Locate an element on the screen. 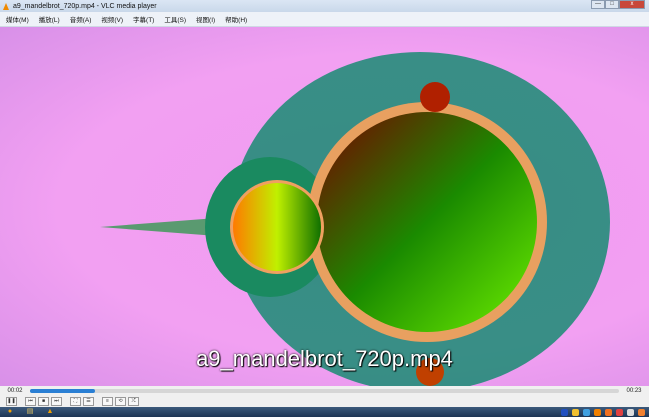  previous-button: ⏮ is located at coordinates (30, 401).